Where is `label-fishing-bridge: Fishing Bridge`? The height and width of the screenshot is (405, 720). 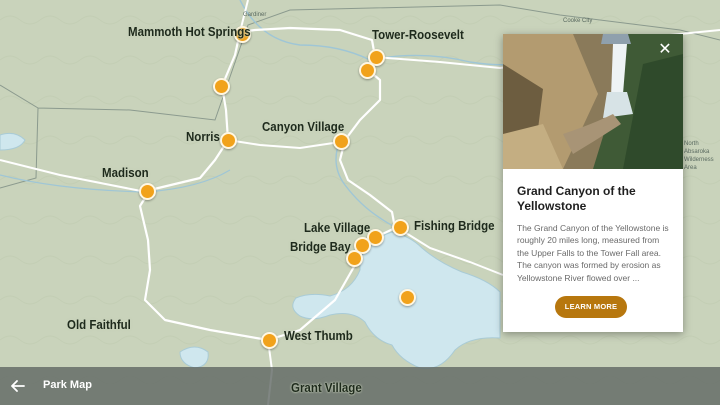
label-fishing-bridge: Fishing Bridge is located at coordinates (454, 226).